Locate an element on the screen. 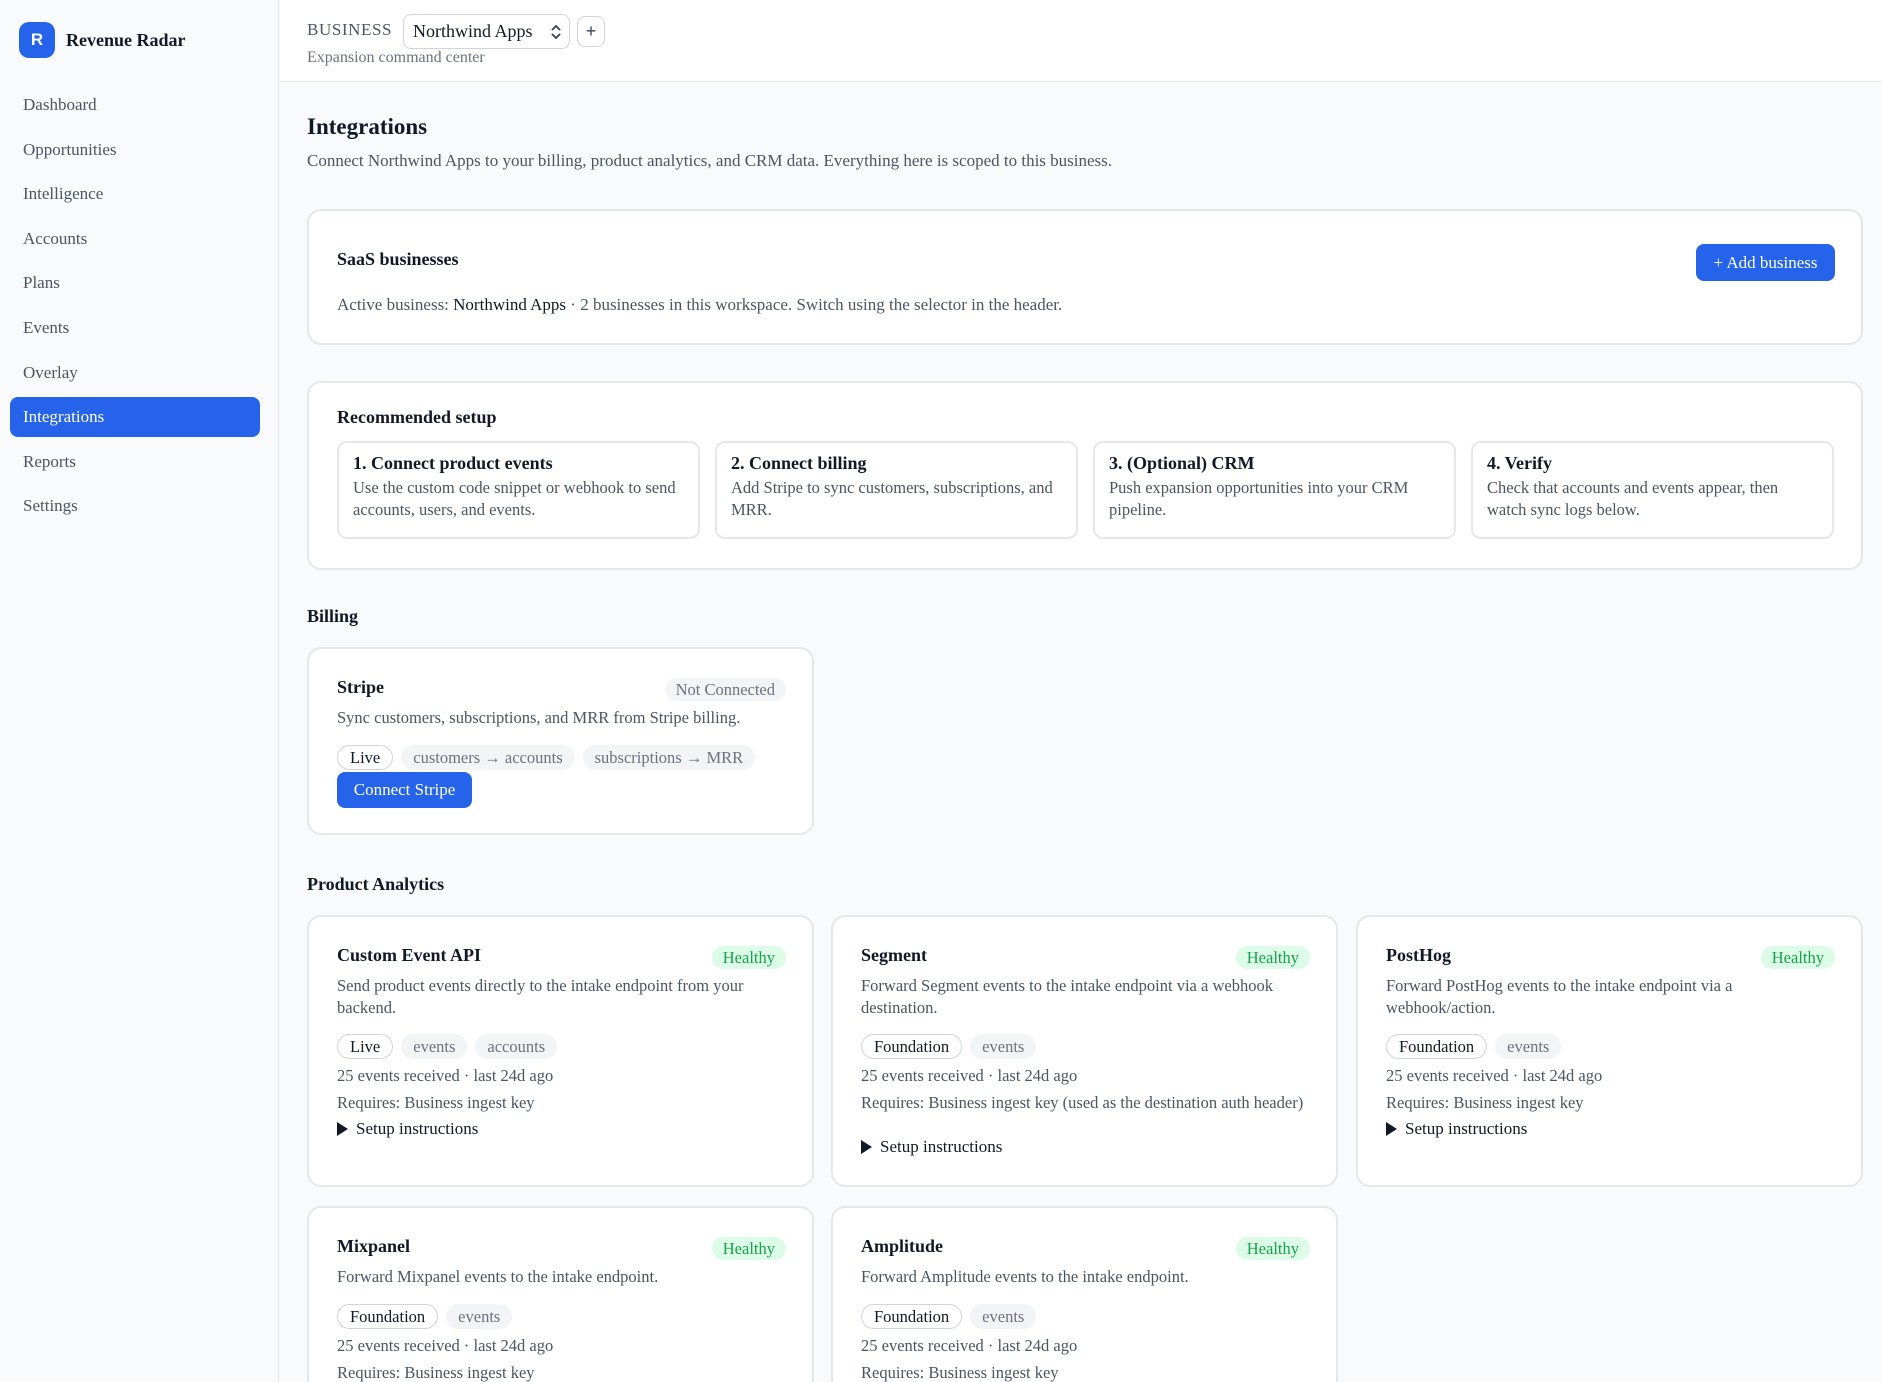 Image resolution: width=1882 pixels, height=1382 pixels. brand-name: Revenue Radar is located at coordinates (126, 39).